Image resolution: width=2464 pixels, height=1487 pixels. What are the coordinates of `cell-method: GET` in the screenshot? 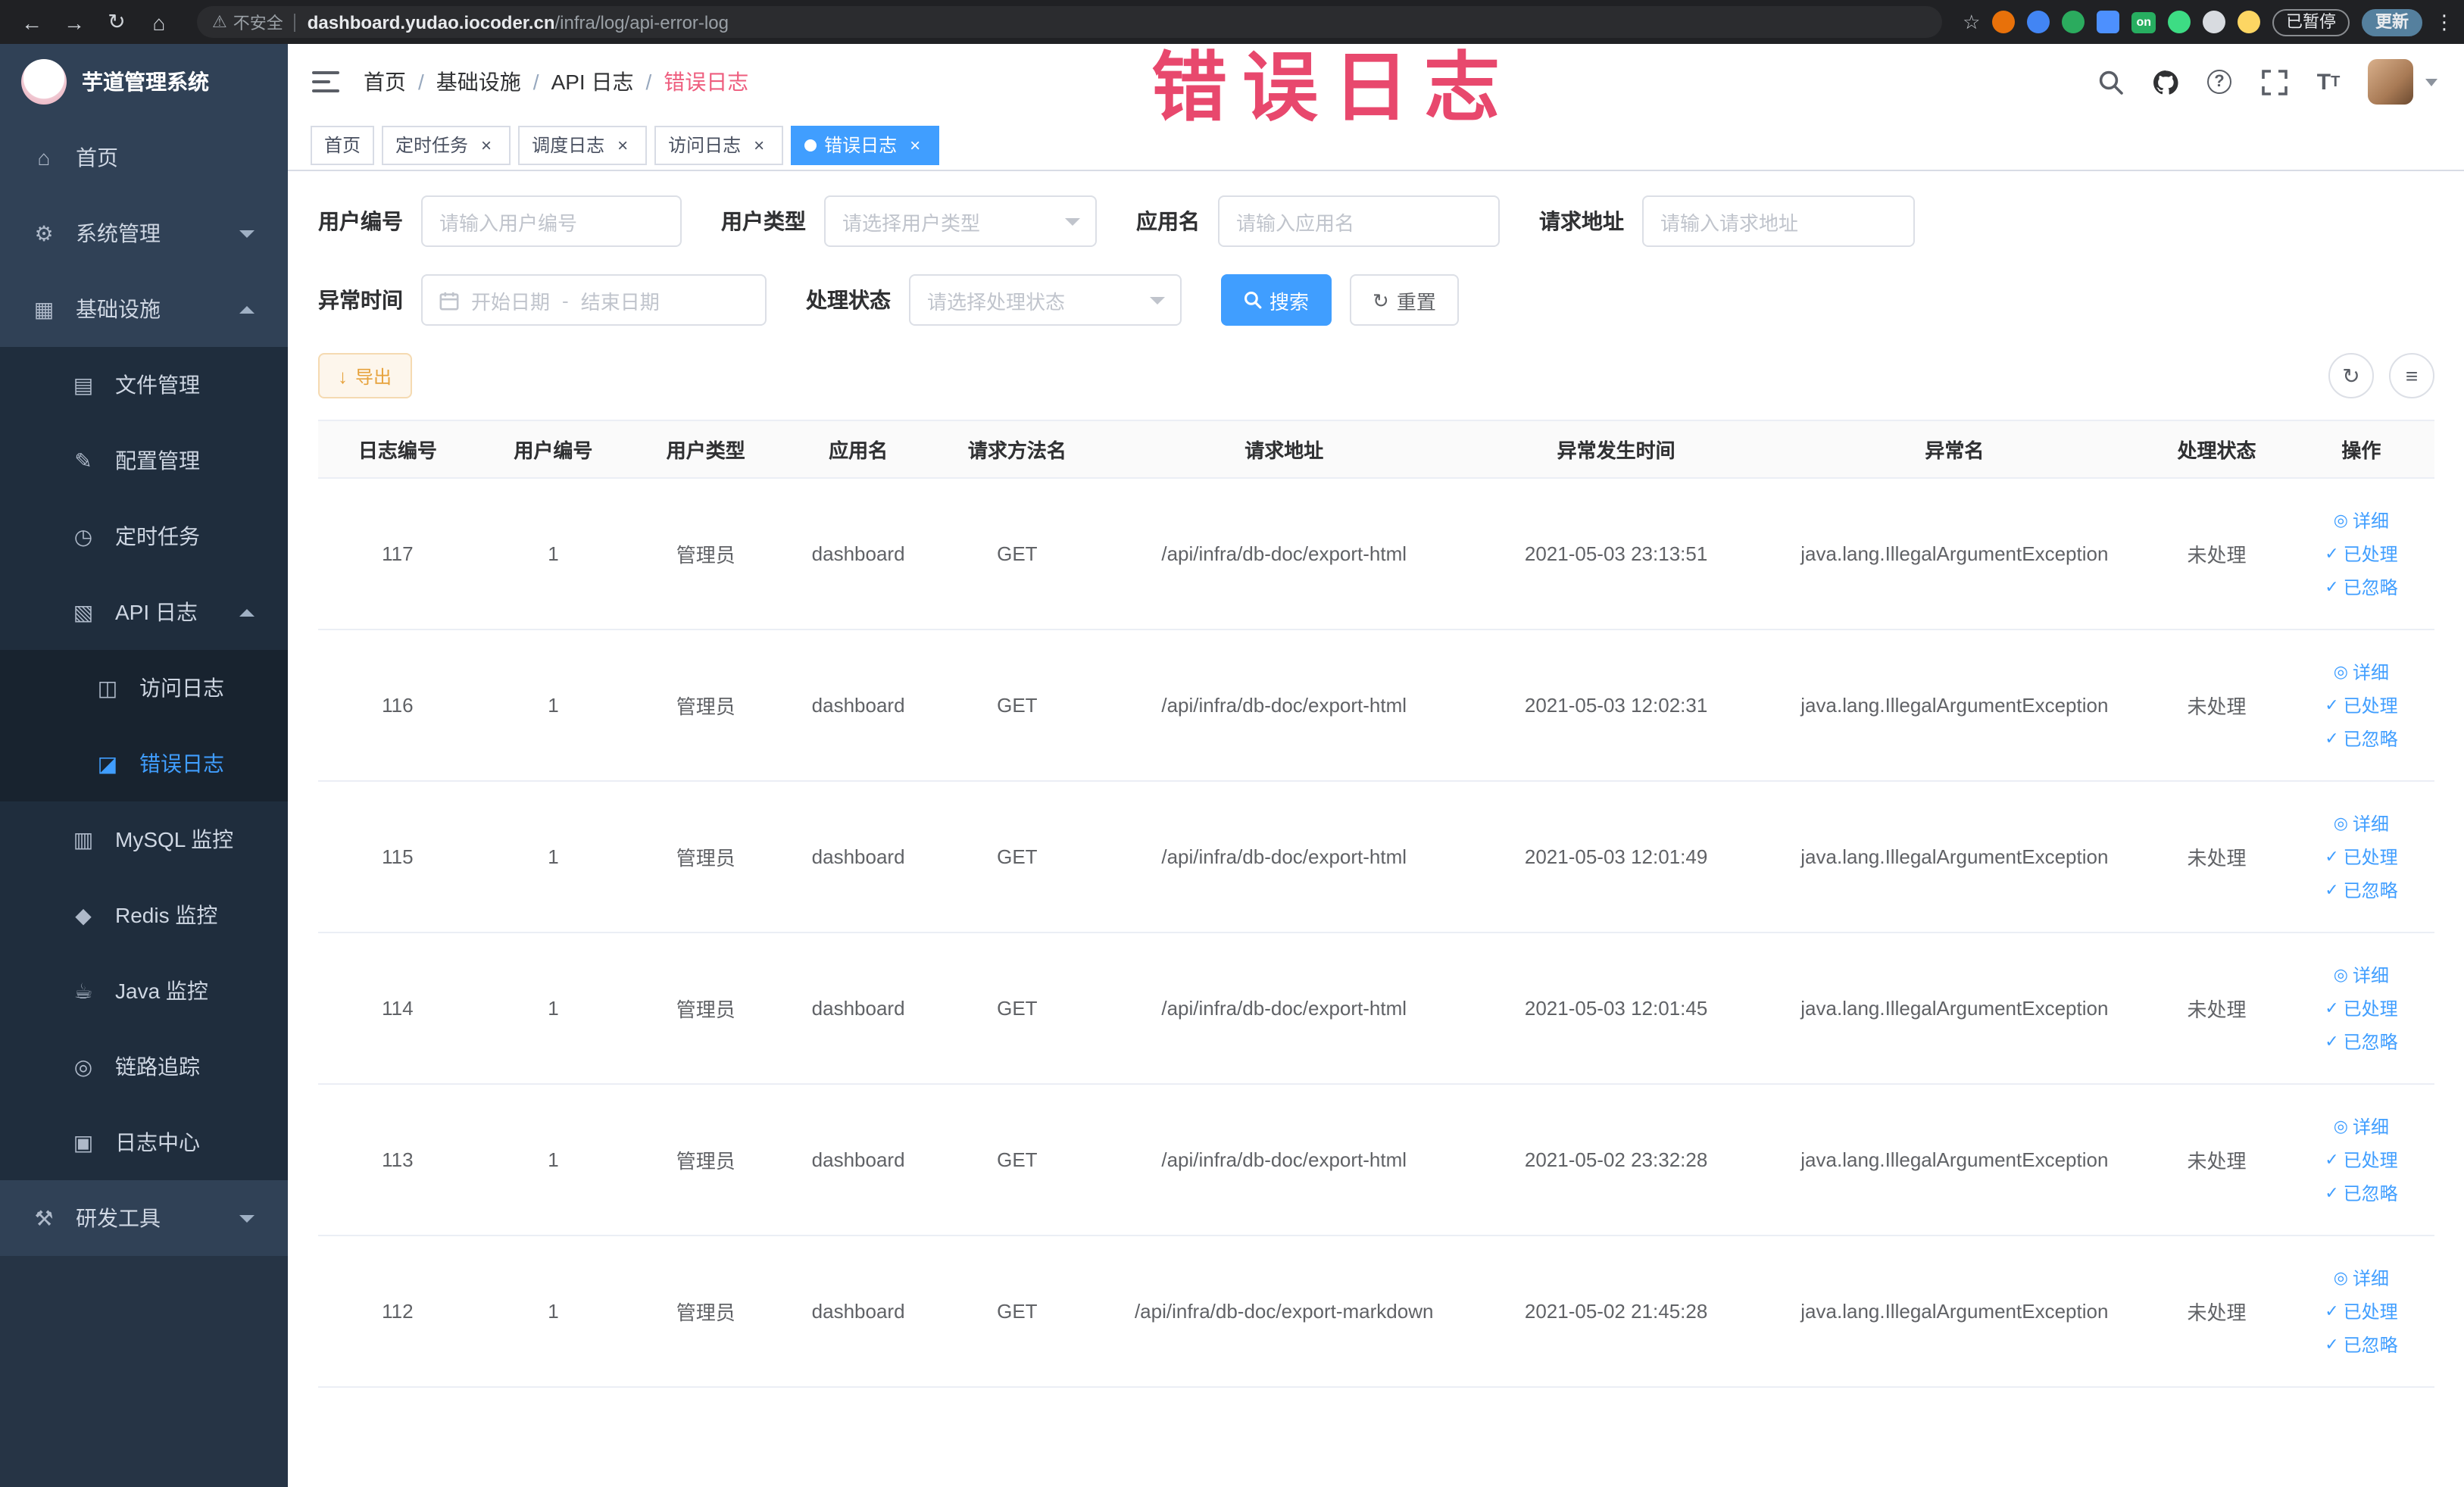 It's located at (1017, 1312).